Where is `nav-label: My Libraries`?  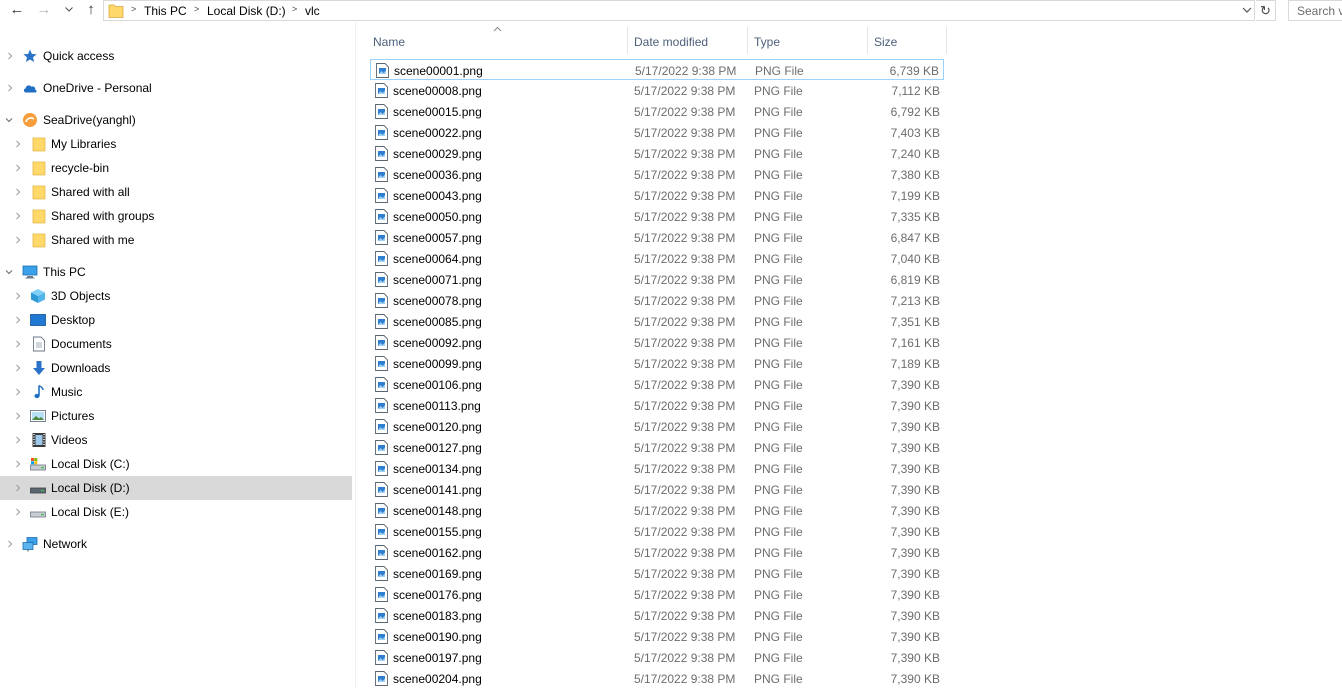 nav-label: My Libraries is located at coordinates (84, 144).